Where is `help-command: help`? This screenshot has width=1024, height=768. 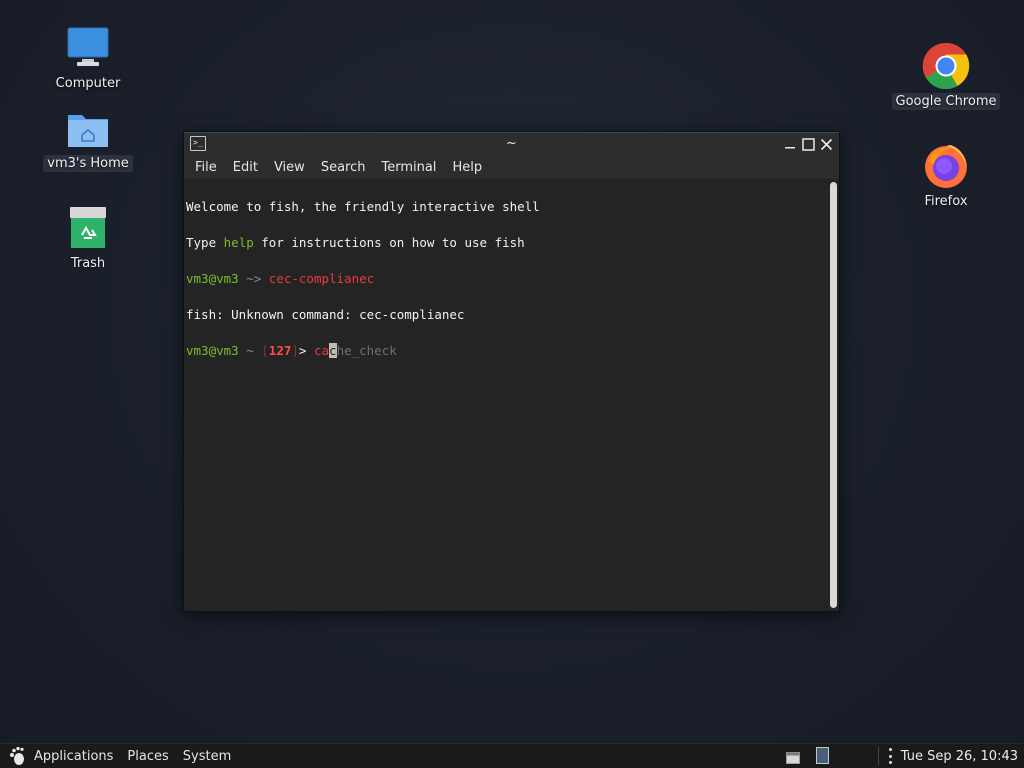 help-command: help is located at coordinates (238, 242).